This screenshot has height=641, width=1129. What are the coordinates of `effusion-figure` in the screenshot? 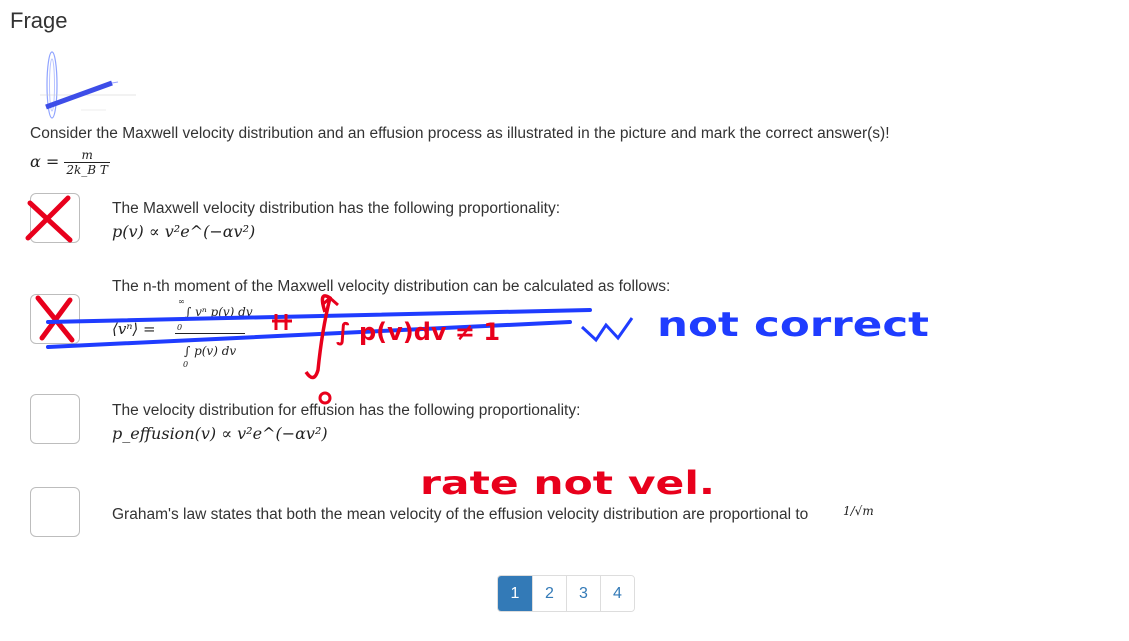 It's located at (88, 85).